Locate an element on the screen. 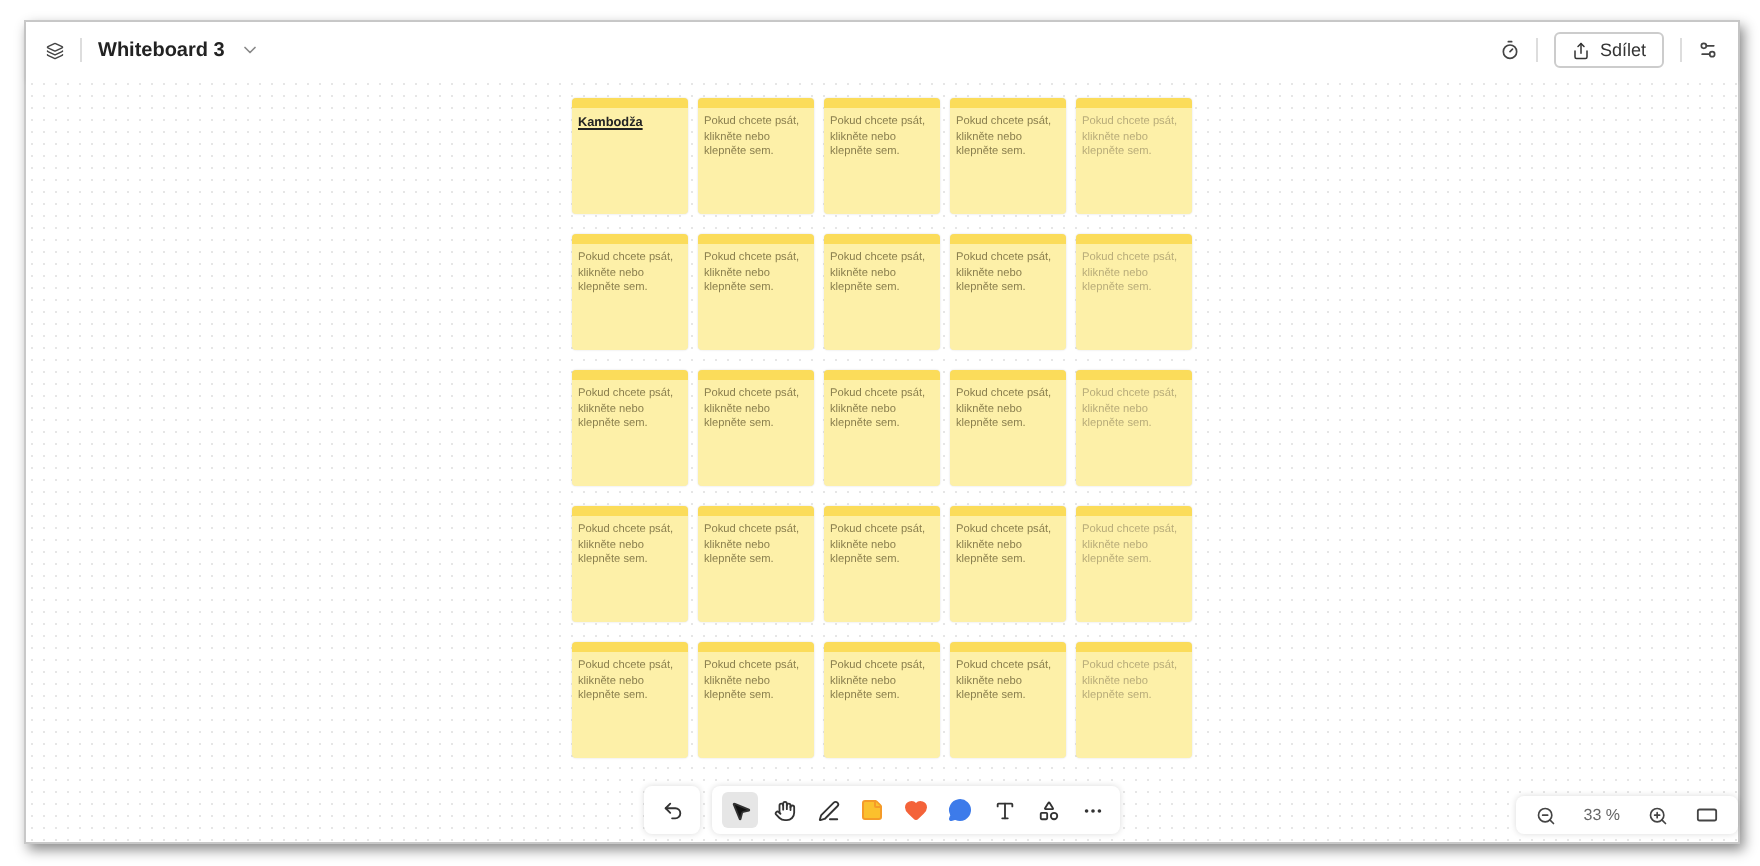  zoom-level: 33 % is located at coordinates (1601, 815).